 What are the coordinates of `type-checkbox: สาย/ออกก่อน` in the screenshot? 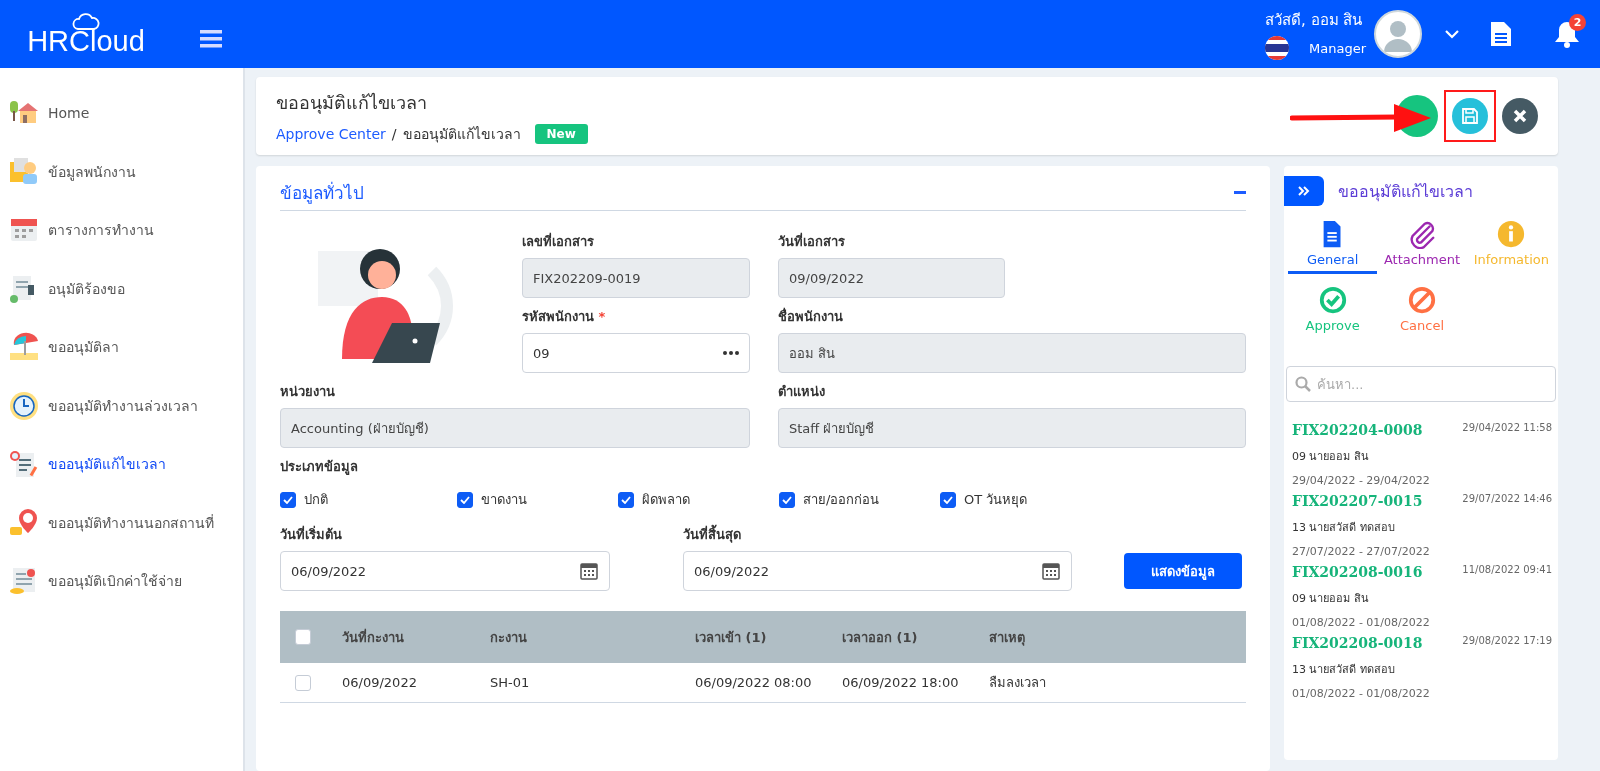 It's located at (859, 499).